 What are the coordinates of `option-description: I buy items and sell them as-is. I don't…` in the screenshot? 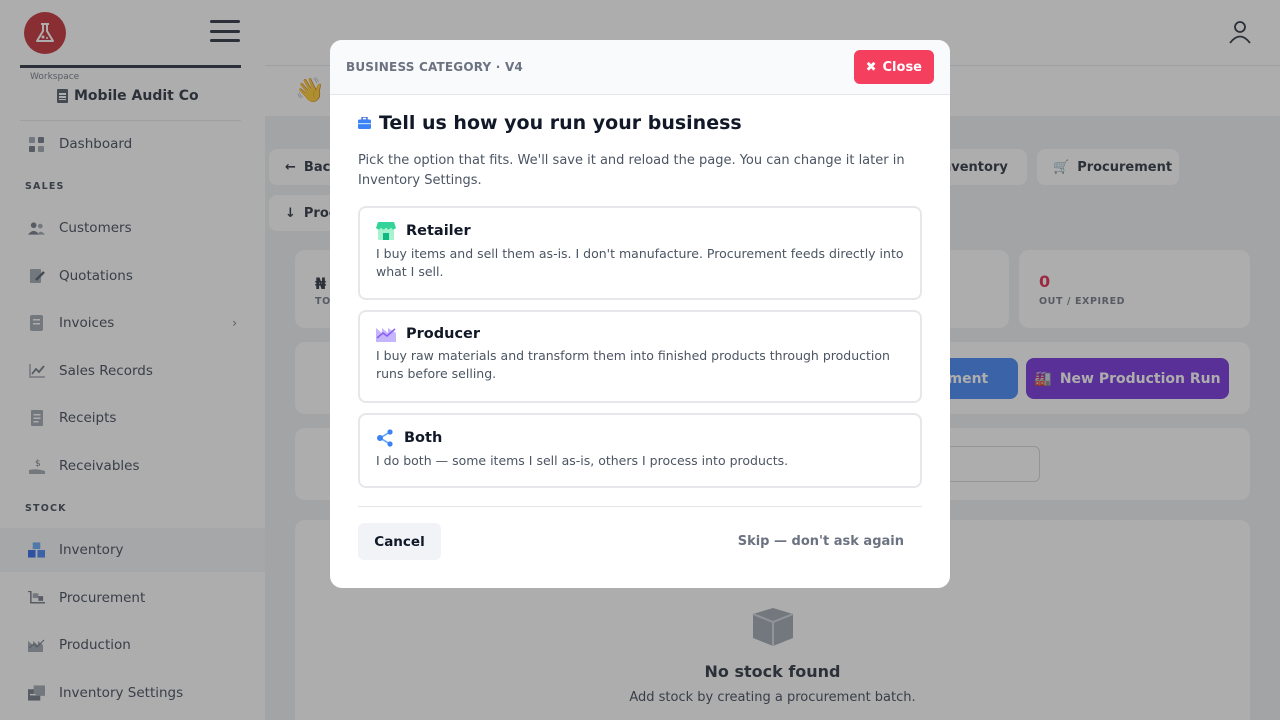 It's located at (640, 262).